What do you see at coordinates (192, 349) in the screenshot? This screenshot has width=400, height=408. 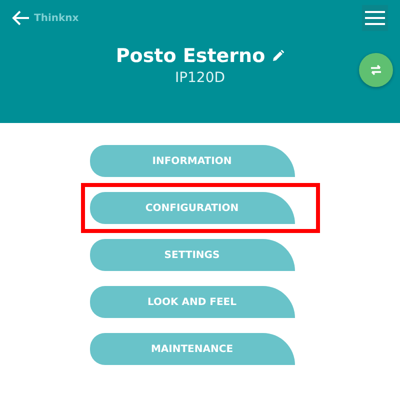 I see `menu-button: MAINTENANCE` at bounding box center [192, 349].